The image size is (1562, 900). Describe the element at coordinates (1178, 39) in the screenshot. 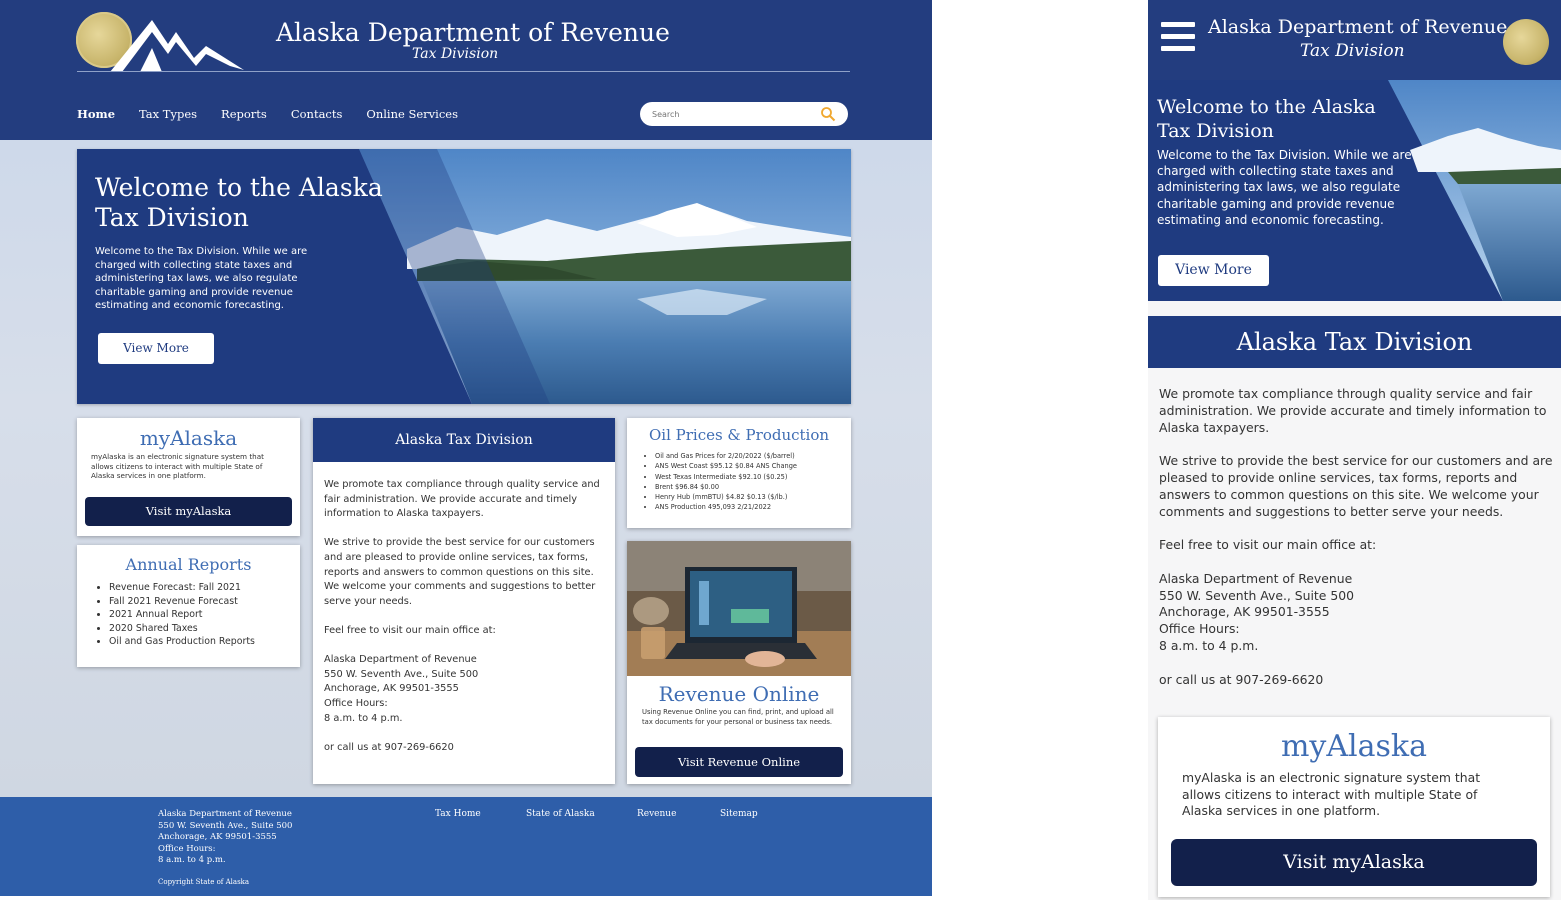

I see `hamburger-menu-icon` at that location.